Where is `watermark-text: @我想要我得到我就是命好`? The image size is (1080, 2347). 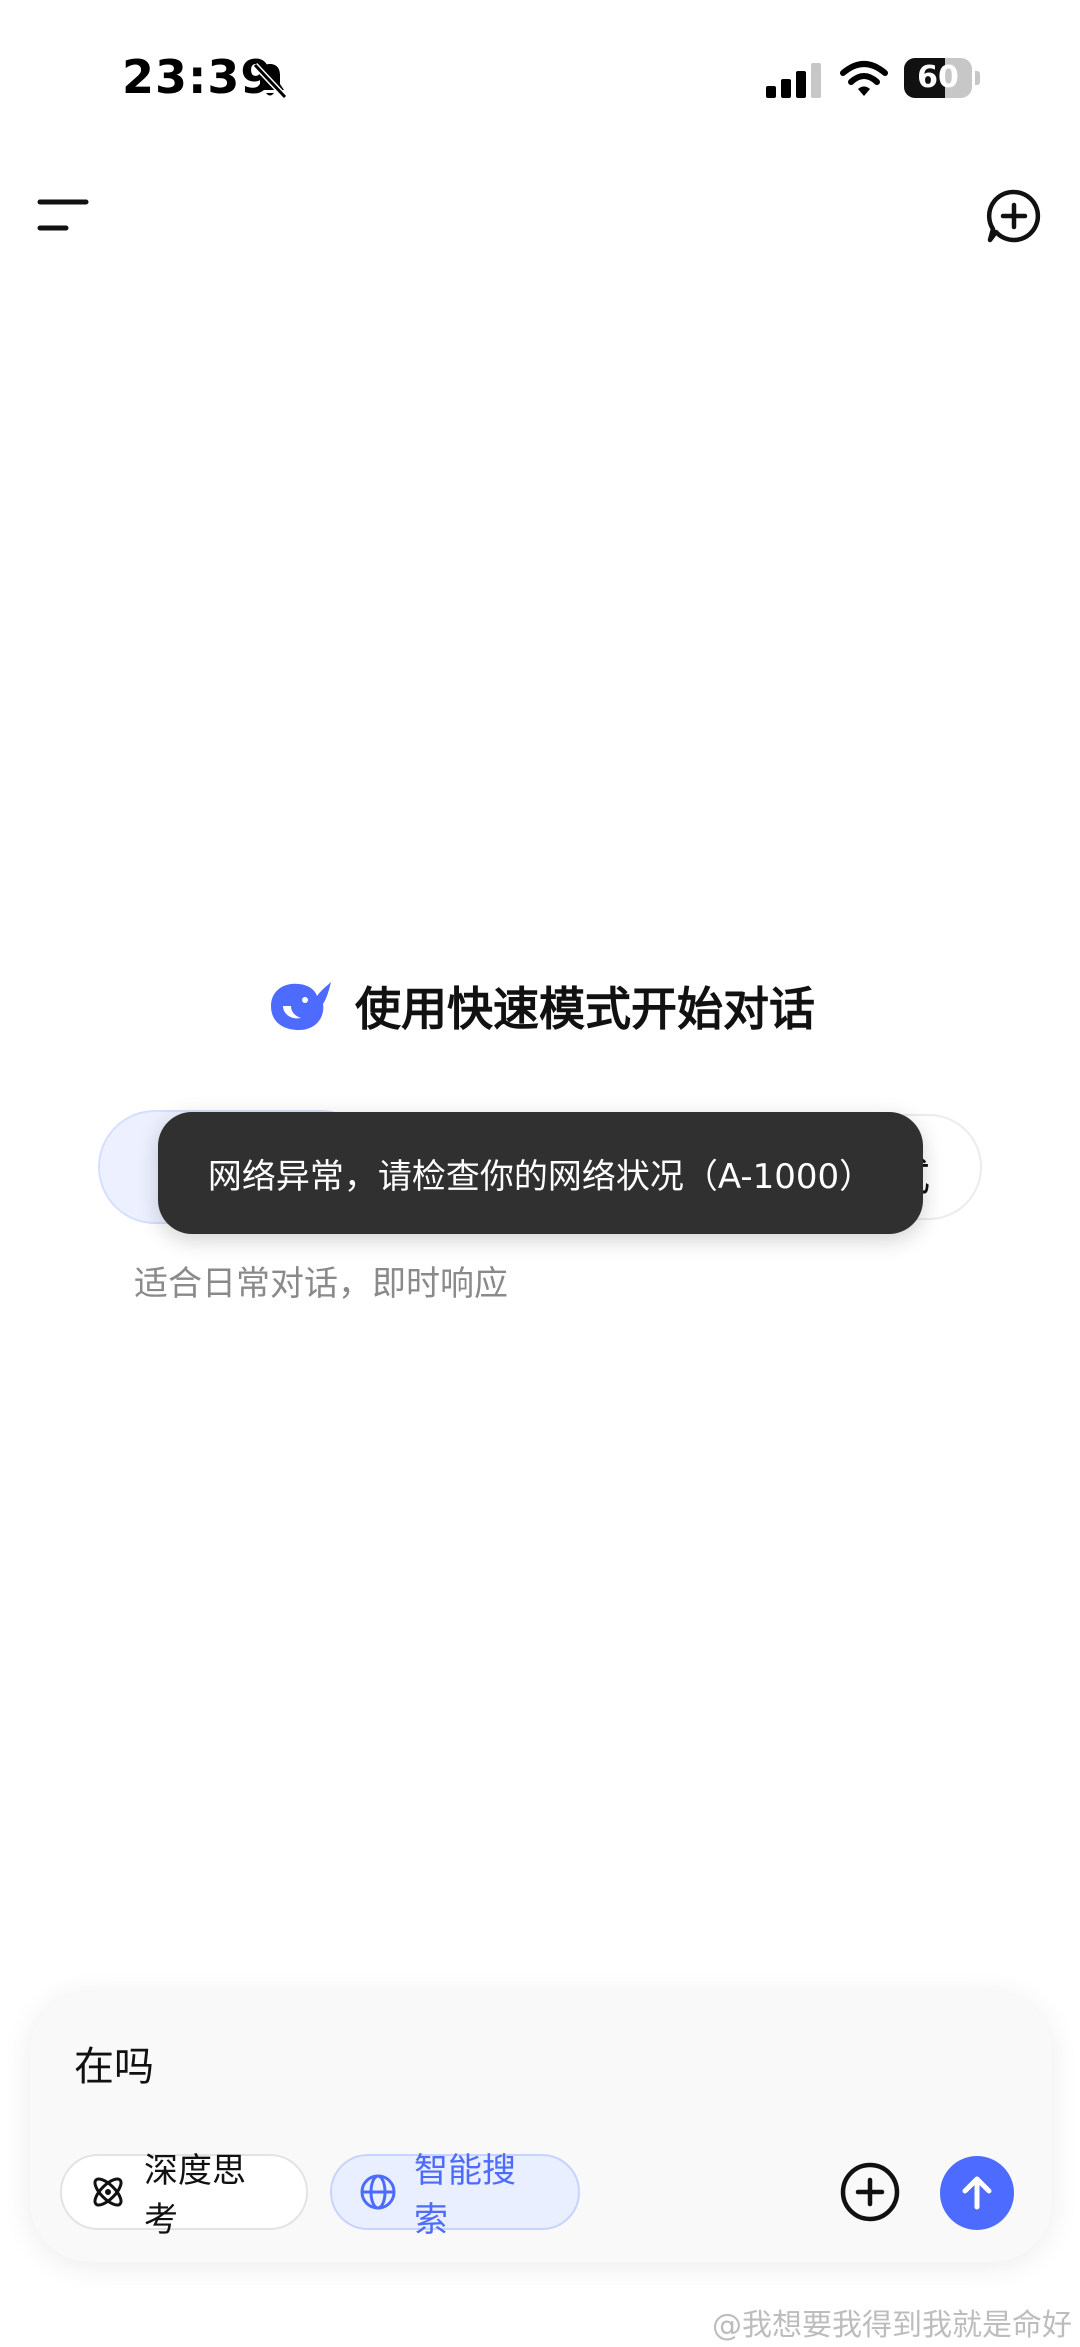 watermark-text: @我想要我得到我就是命好 is located at coordinates (892, 2325).